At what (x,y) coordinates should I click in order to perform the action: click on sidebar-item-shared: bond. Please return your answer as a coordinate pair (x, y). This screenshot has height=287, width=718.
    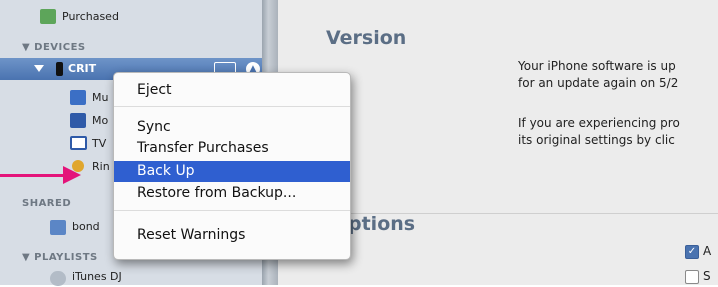
    Looking at the image, I should click on (86, 227).